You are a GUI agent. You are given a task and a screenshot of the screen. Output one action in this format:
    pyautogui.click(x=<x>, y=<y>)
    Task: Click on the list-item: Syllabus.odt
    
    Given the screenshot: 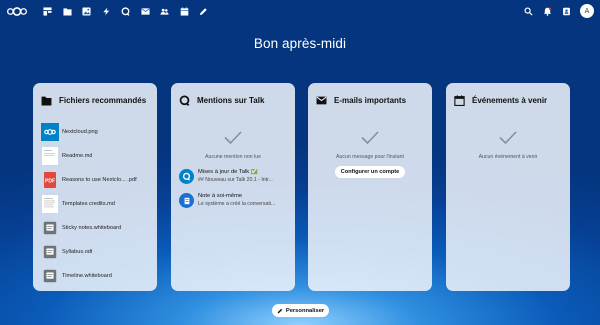 What is the action you would take?
    pyautogui.click(x=95, y=252)
    